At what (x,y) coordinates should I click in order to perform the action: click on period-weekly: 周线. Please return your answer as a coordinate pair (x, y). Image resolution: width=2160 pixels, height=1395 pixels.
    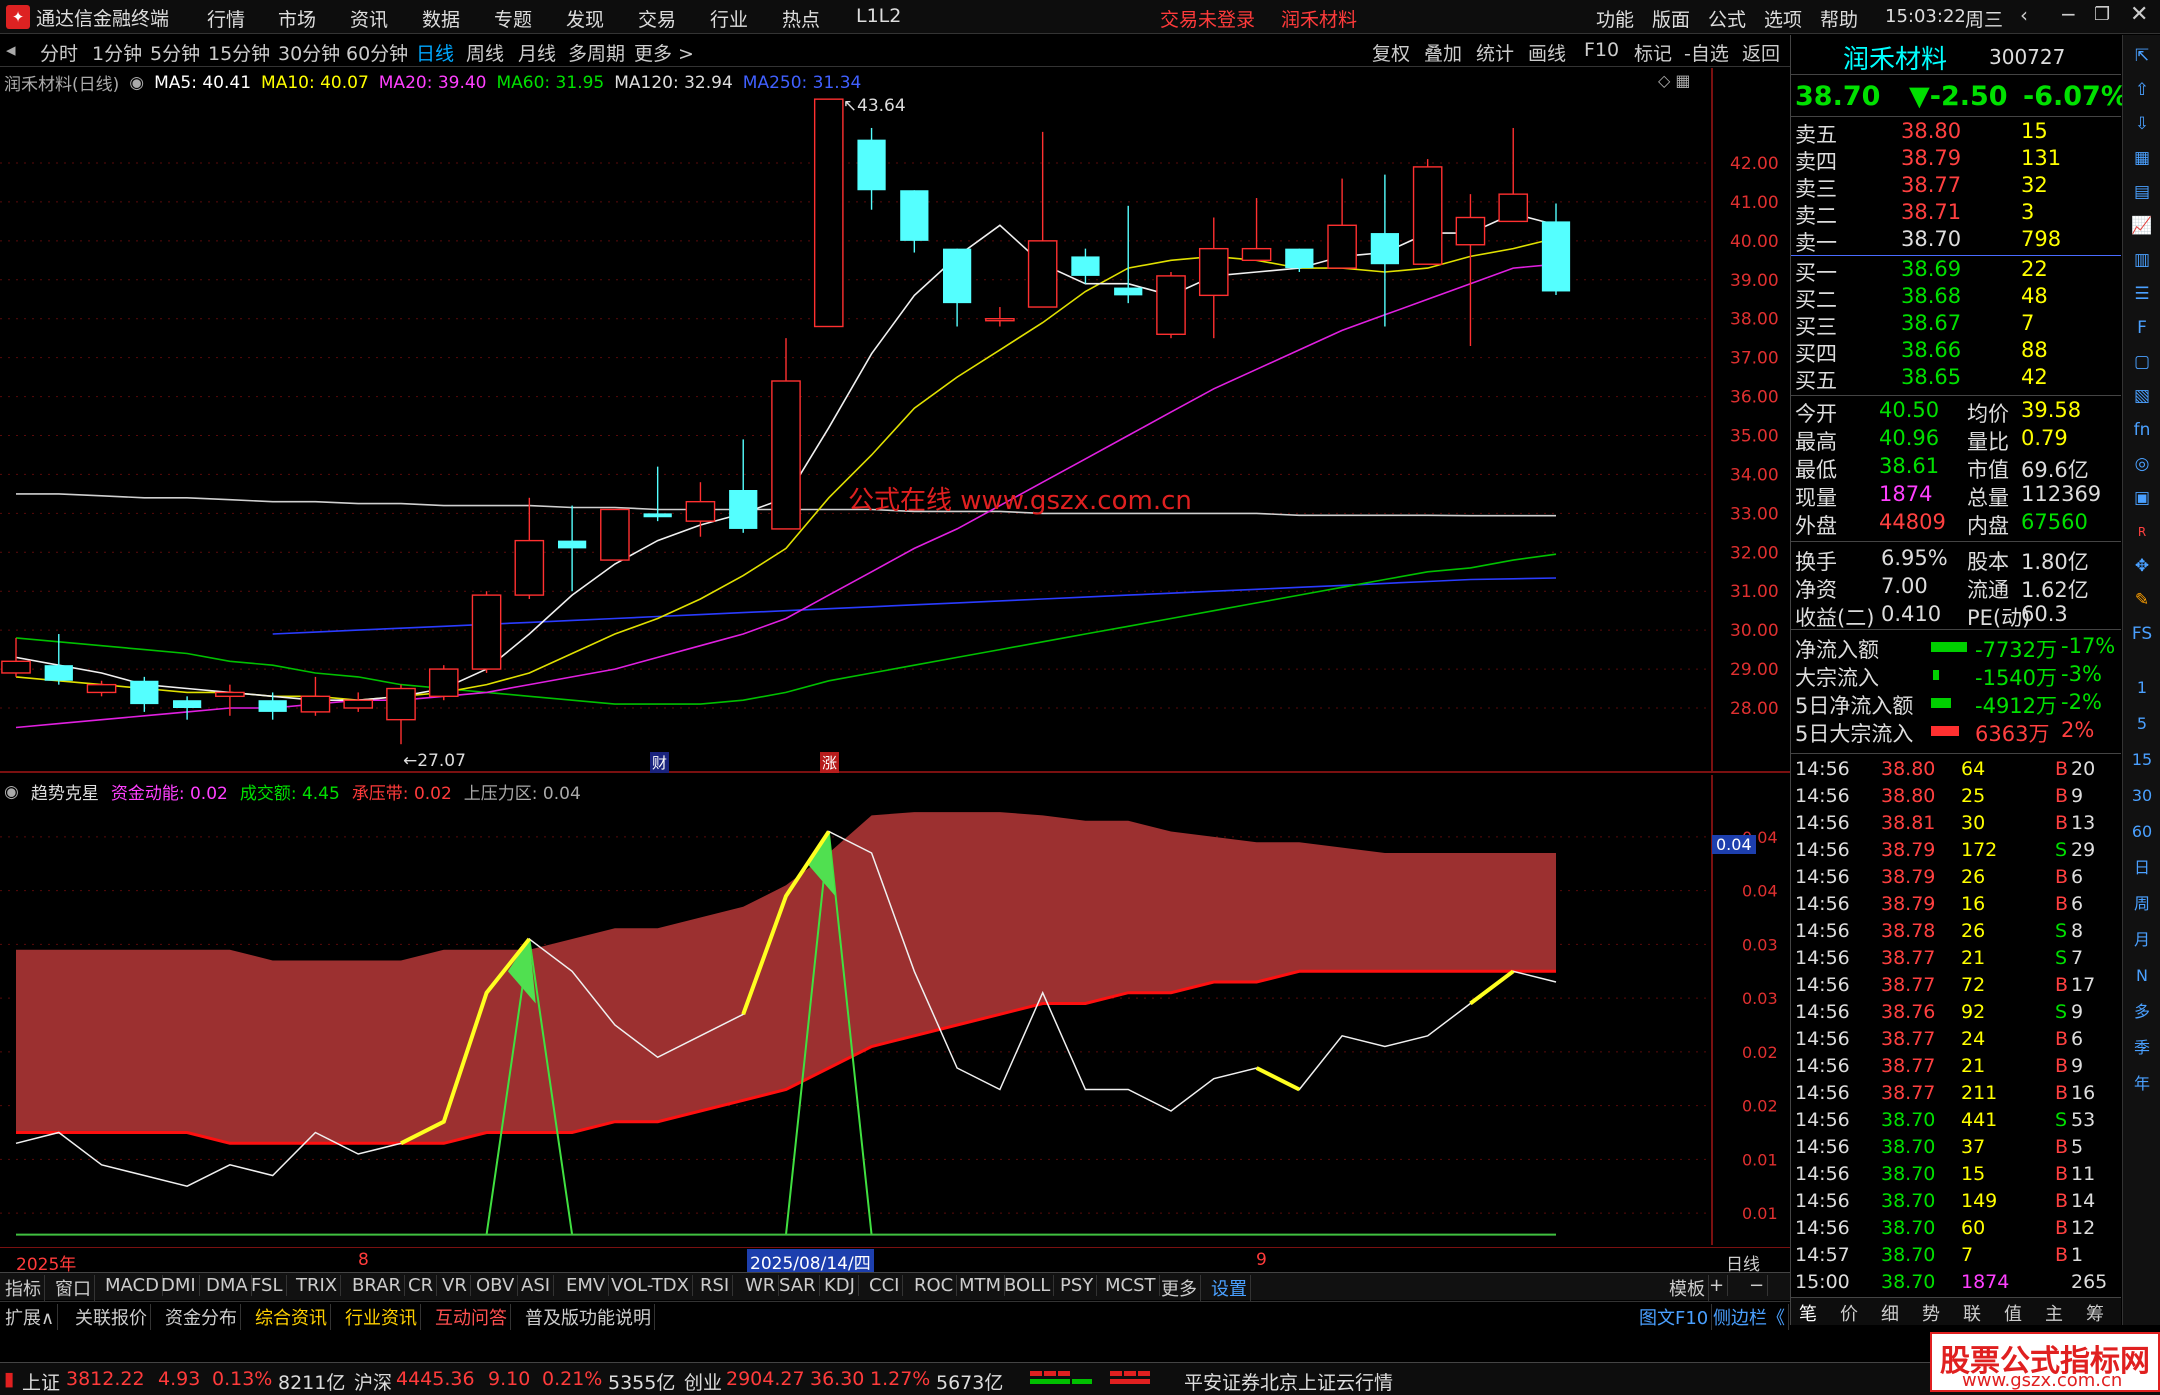
    Looking at the image, I should click on (485, 52).